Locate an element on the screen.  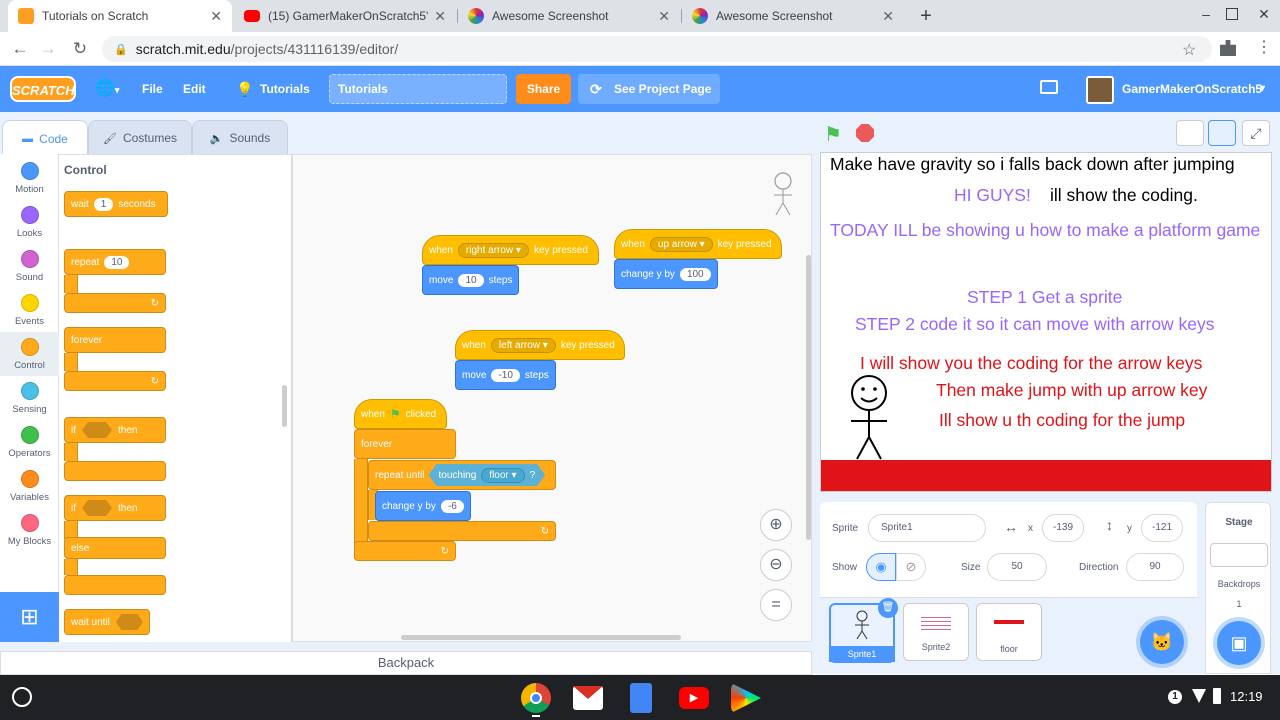
change-y-gravity-block: change y by -6 is located at coordinates (423, 506).